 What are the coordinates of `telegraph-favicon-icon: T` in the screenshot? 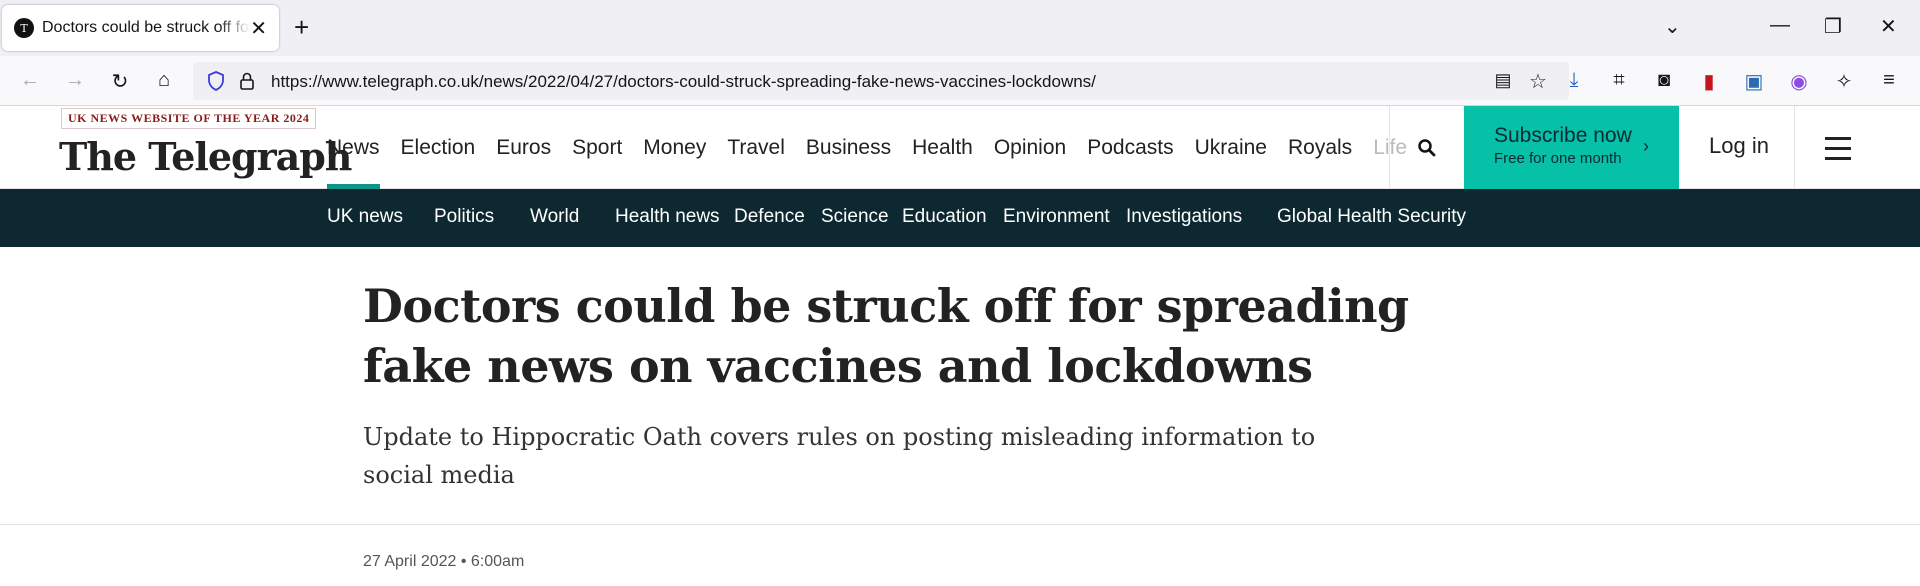 It's located at (24, 28).